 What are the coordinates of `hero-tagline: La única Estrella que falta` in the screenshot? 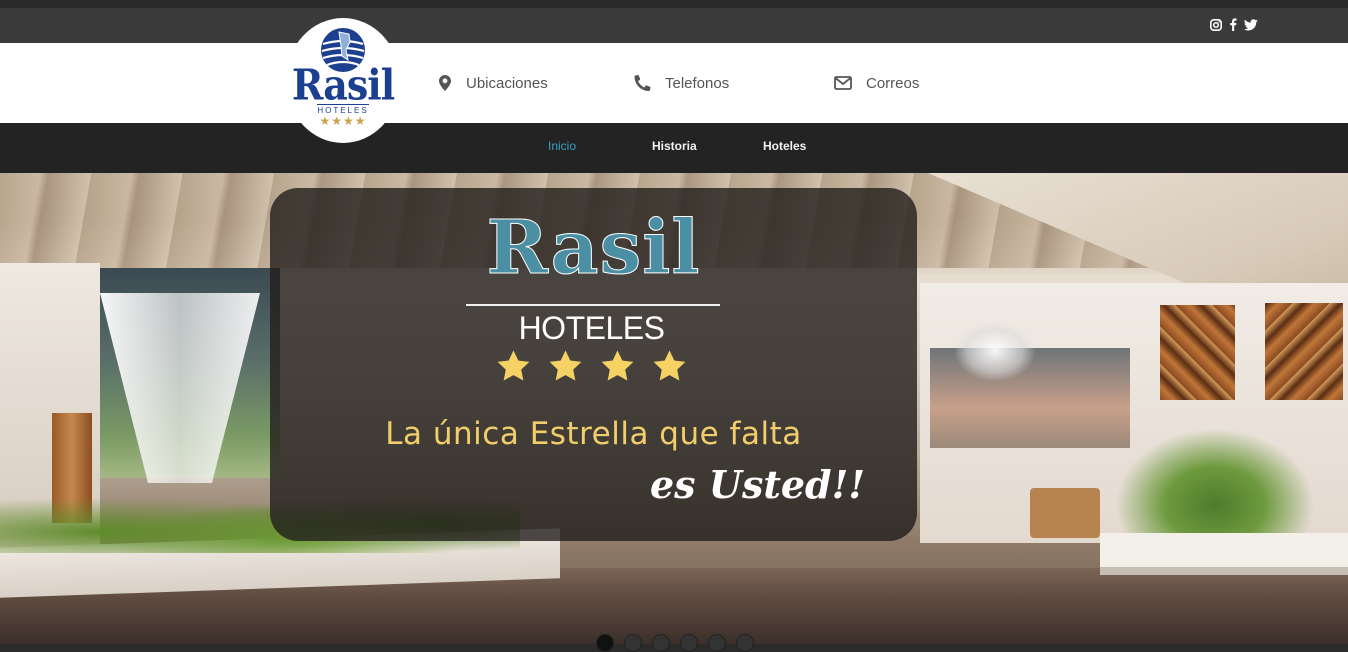 It's located at (593, 434).